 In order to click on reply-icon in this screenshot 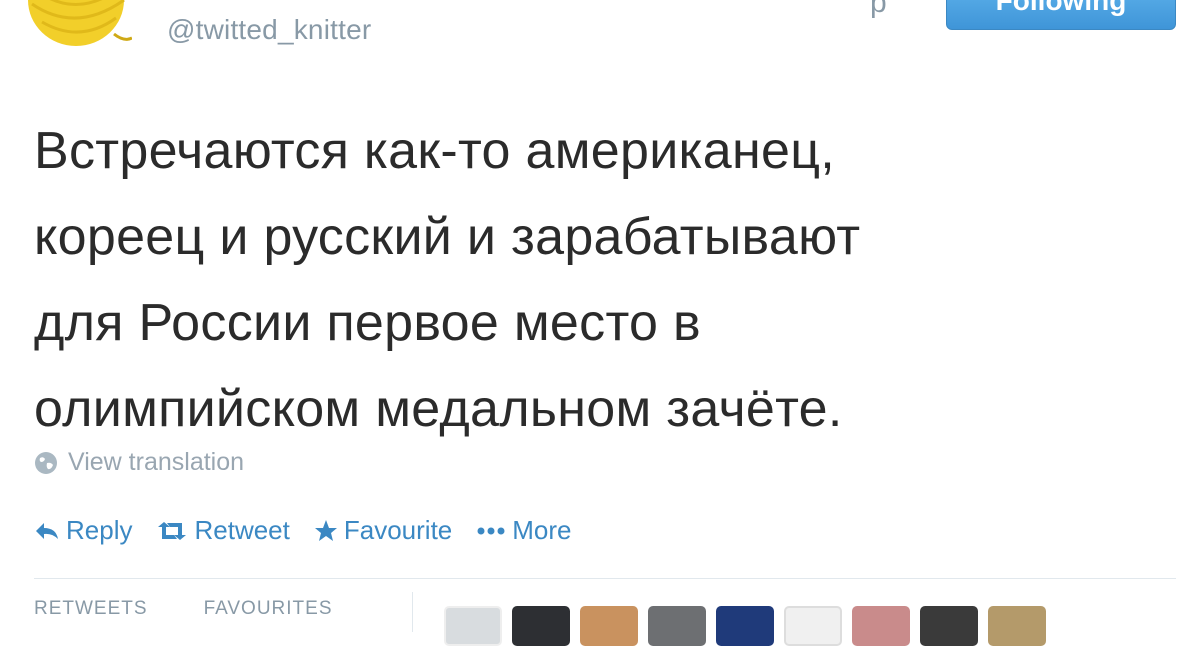, I will do `click(47, 530)`.